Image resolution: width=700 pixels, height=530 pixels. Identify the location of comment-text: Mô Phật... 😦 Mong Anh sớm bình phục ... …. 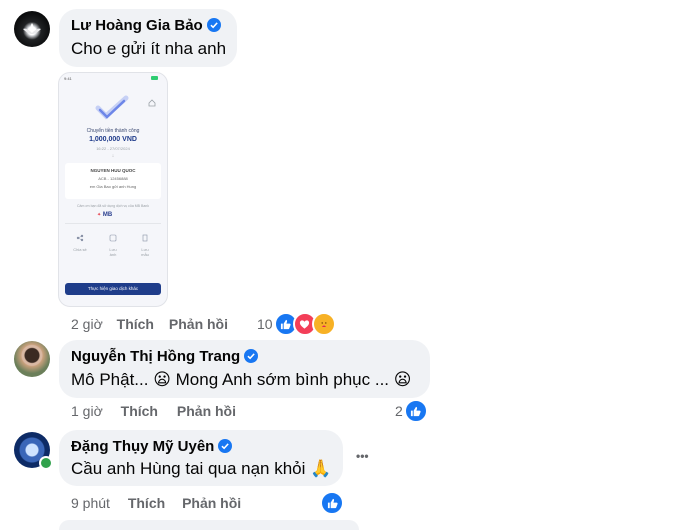
(241, 379).